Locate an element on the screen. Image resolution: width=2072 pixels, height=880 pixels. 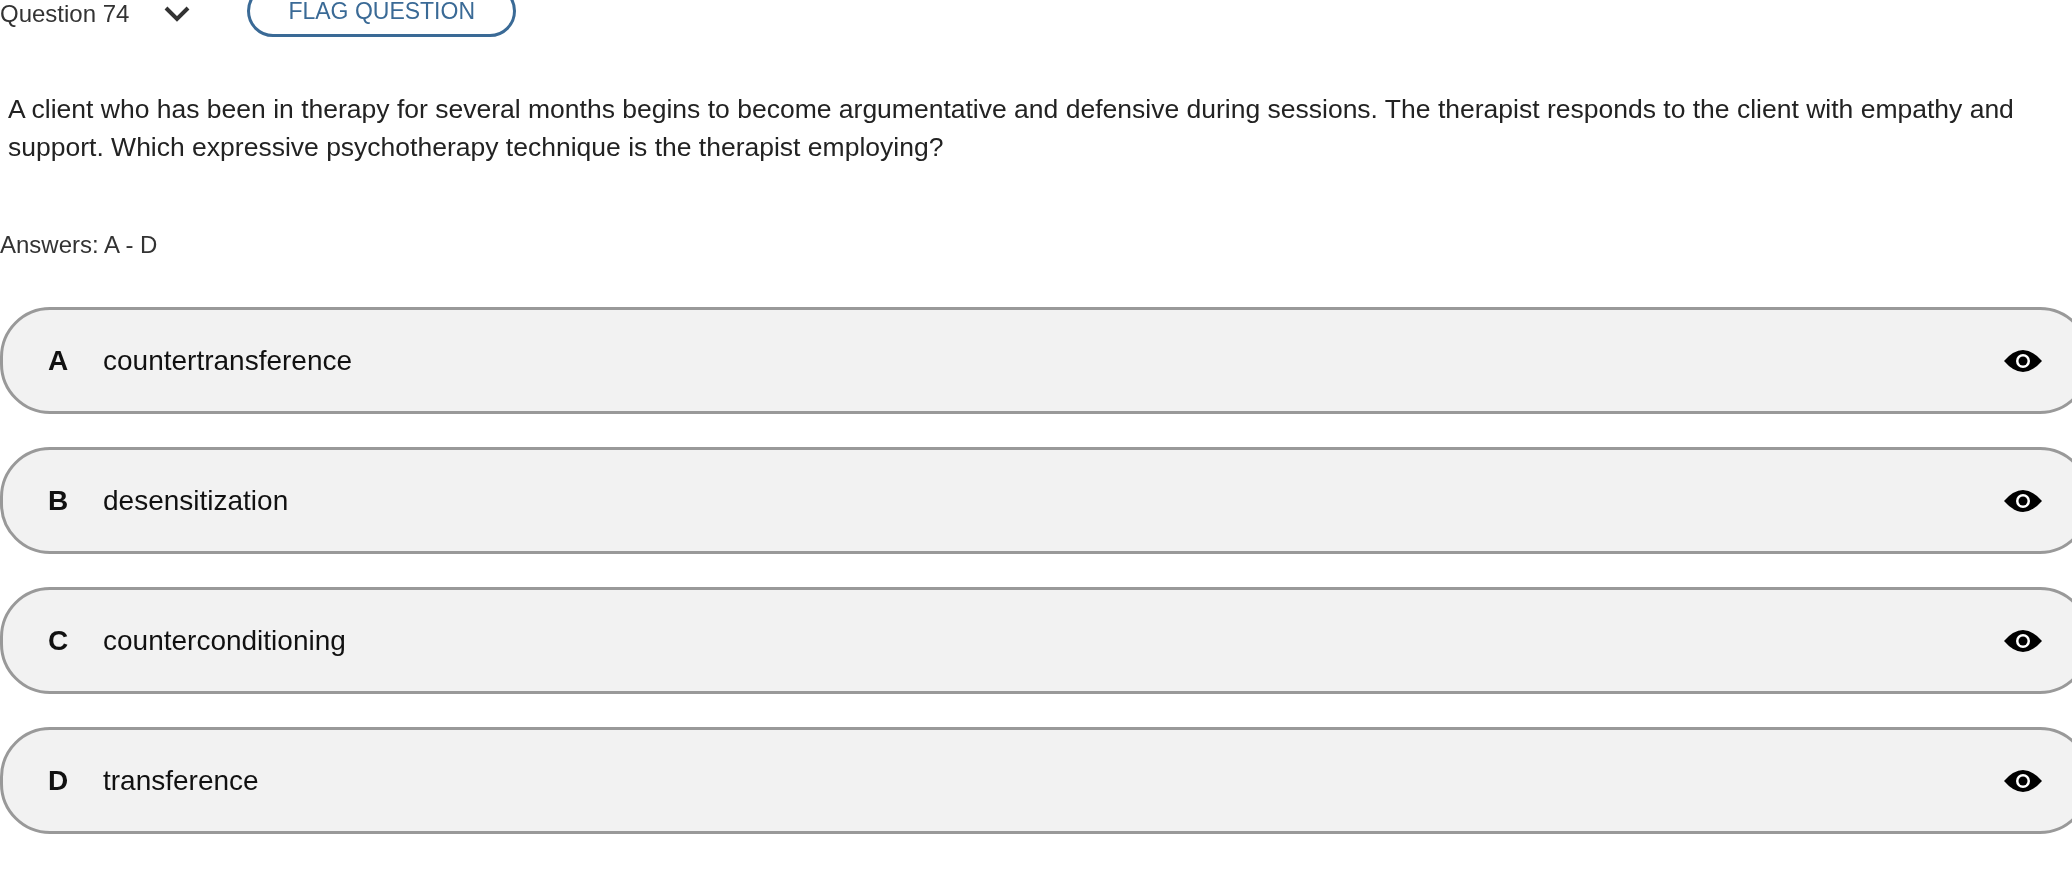
answer-option: B desensitization is located at coordinates (1036, 500).